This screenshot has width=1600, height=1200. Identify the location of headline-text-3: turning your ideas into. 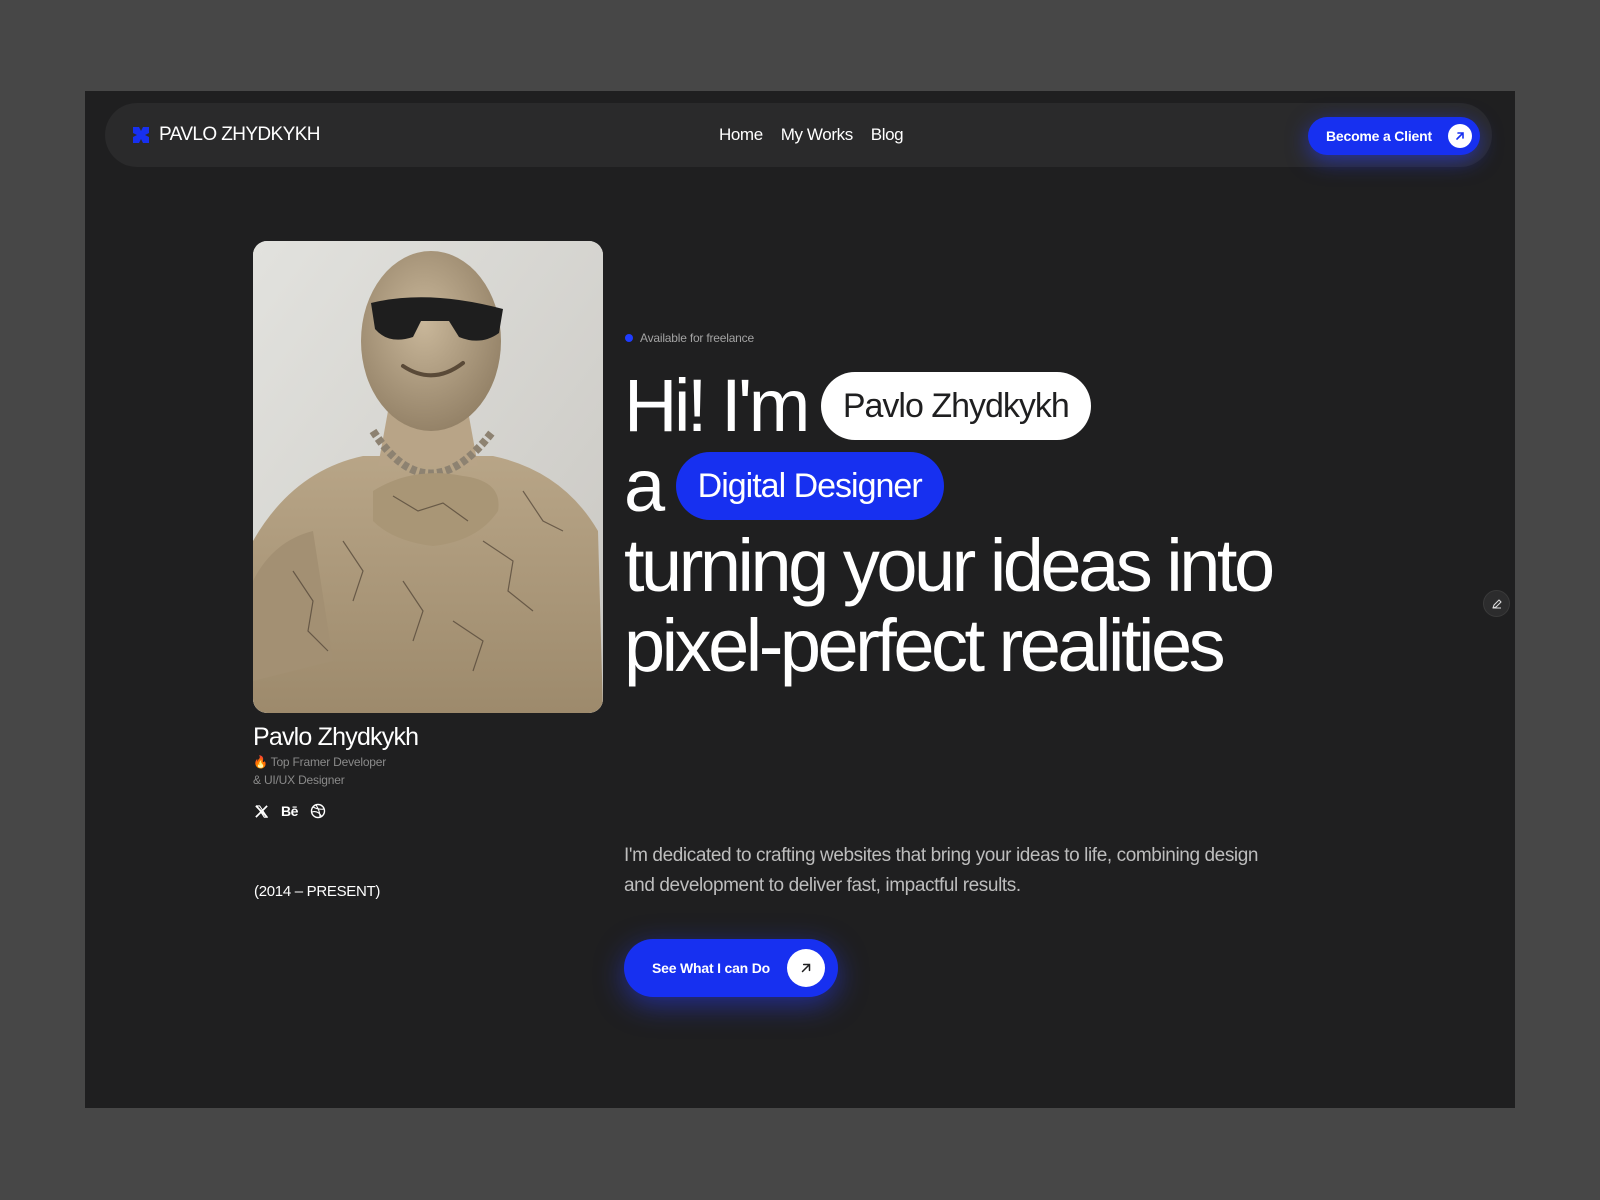
(949, 565).